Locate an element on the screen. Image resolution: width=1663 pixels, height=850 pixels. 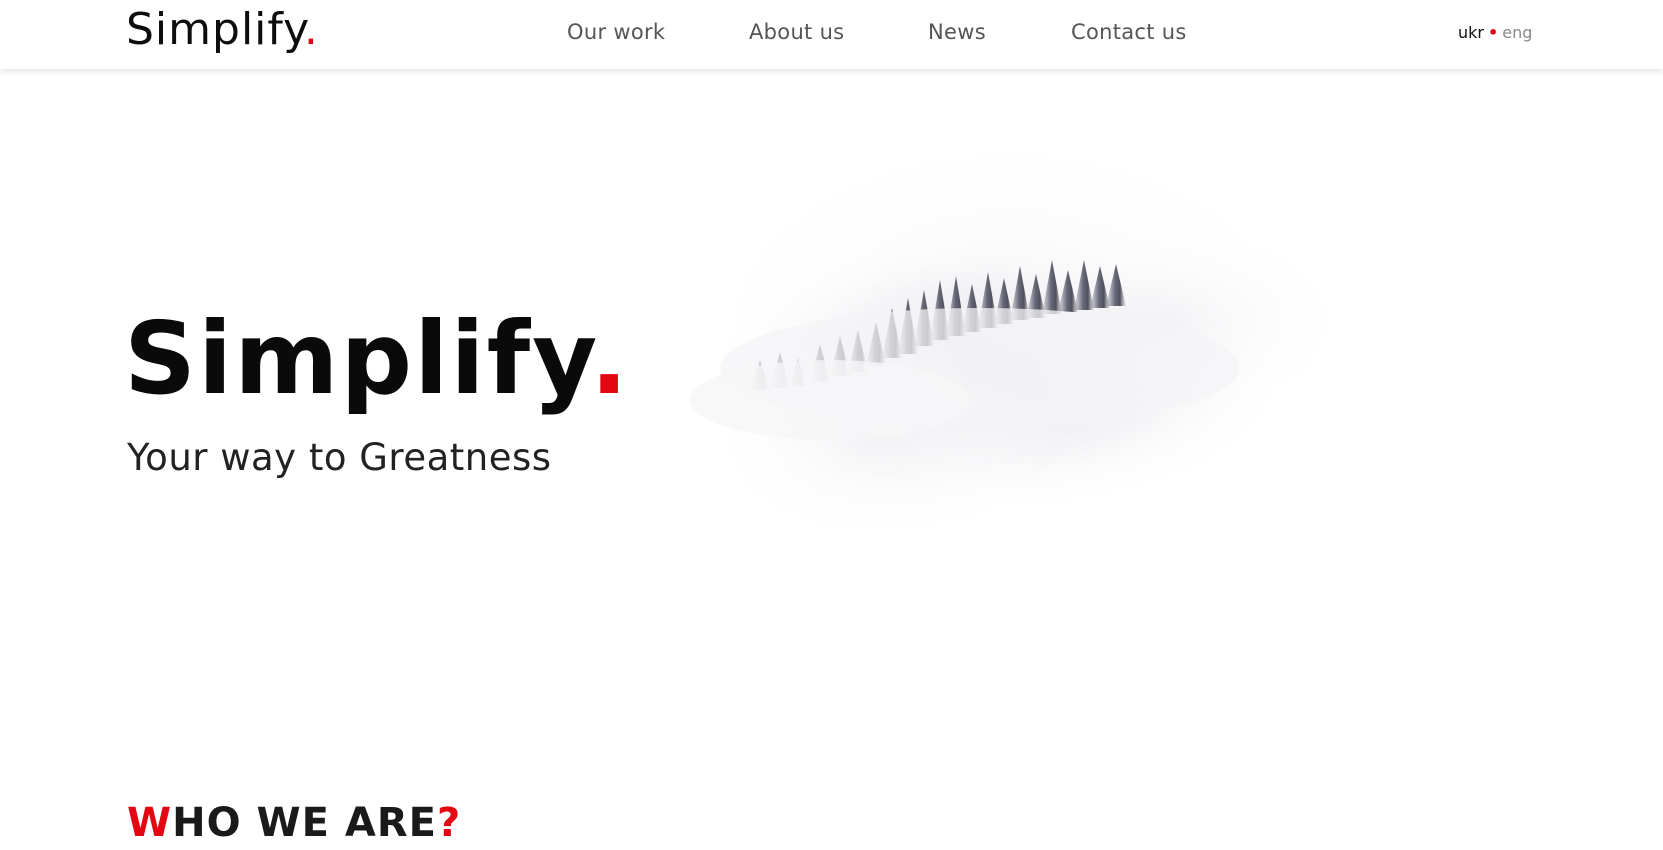
language-switcher: ukr • eng is located at coordinates (1495, 32).